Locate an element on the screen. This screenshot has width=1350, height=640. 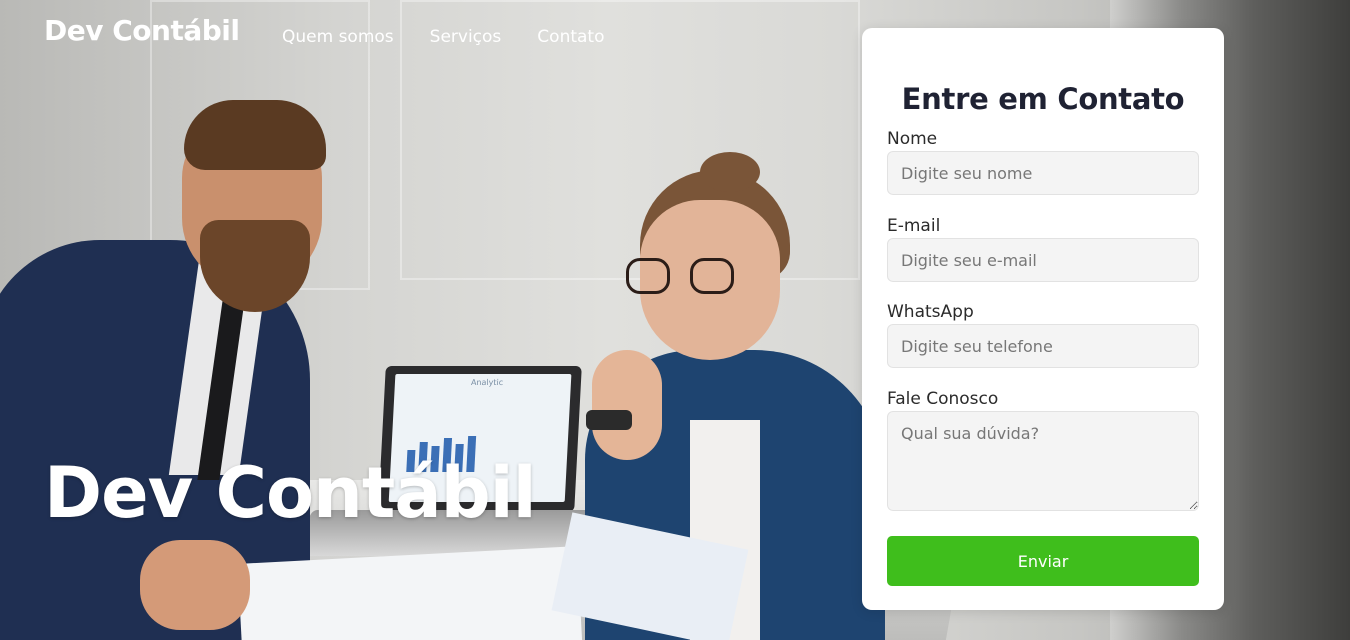
name-input is located at coordinates (1043, 173).